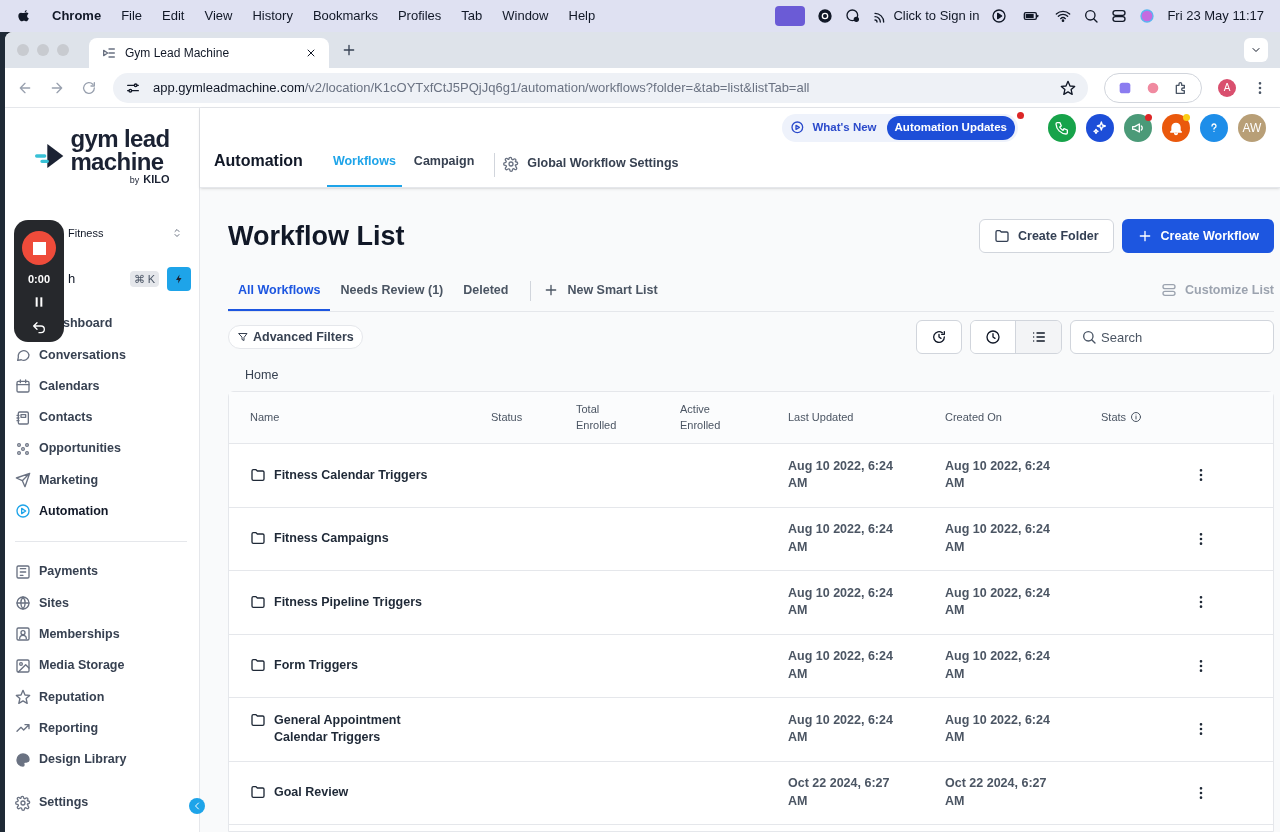 The width and height of the screenshot is (1280, 832). What do you see at coordinates (39, 248) in the screenshot?
I see `stop-button` at bounding box center [39, 248].